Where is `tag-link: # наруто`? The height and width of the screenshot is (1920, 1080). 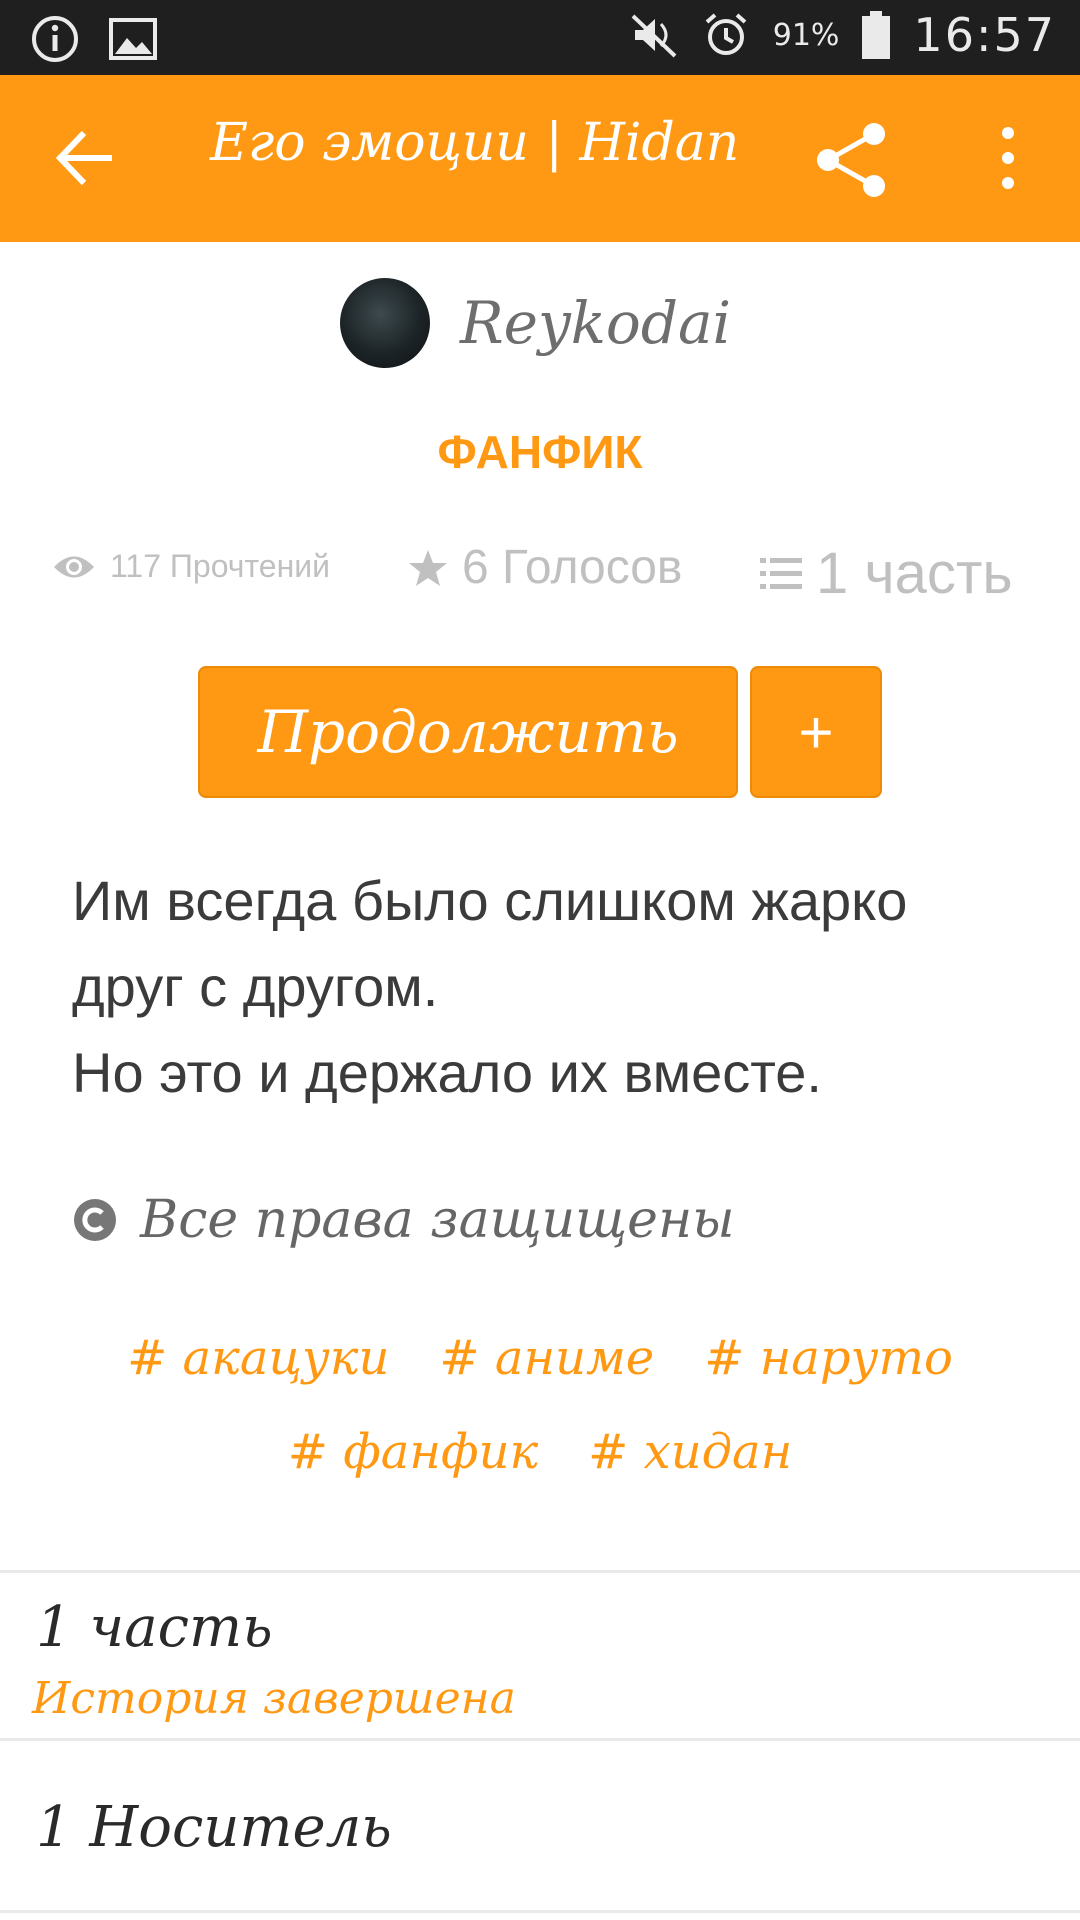 tag-link: # наруто is located at coordinates (828, 1358).